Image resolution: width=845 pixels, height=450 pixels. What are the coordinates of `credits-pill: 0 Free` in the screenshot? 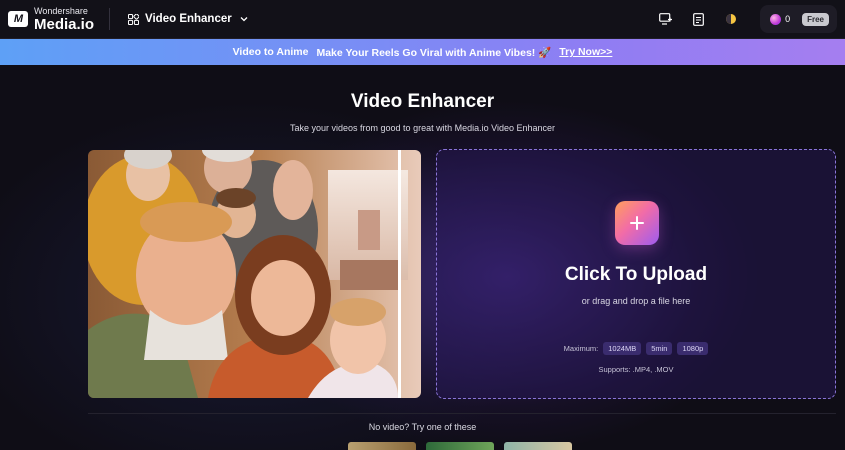 It's located at (798, 19).